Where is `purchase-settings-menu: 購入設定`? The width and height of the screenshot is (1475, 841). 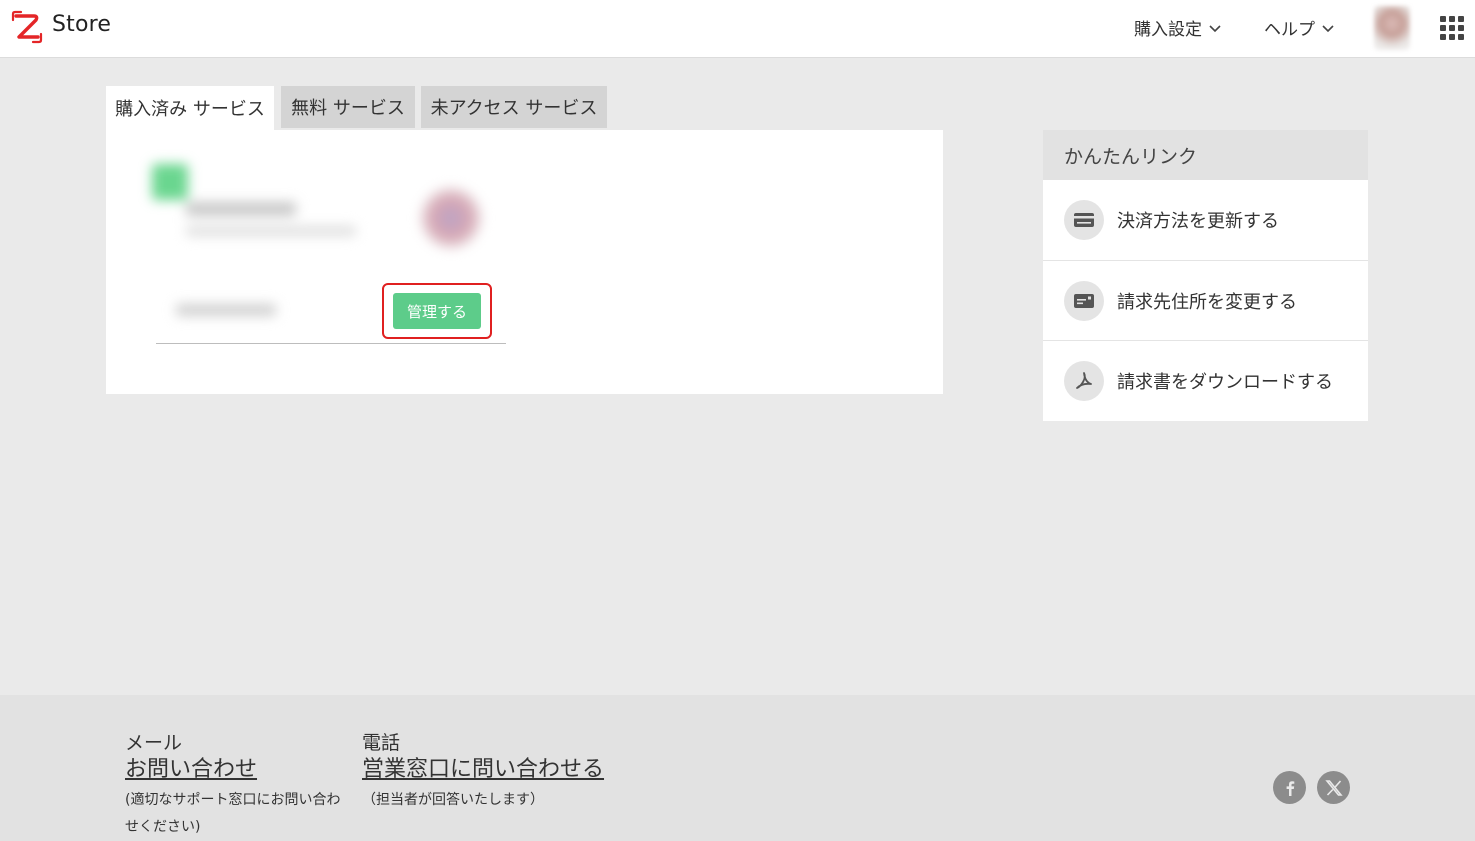 purchase-settings-menu: 購入設定 is located at coordinates (1178, 27).